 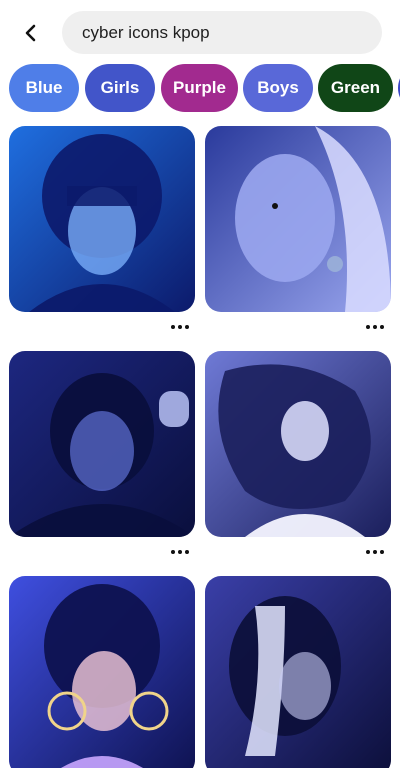 What do you see at coordinates (120, 88) in the screenshot?
I see `chip-girls: Girls` at bounding box center [120, 88].